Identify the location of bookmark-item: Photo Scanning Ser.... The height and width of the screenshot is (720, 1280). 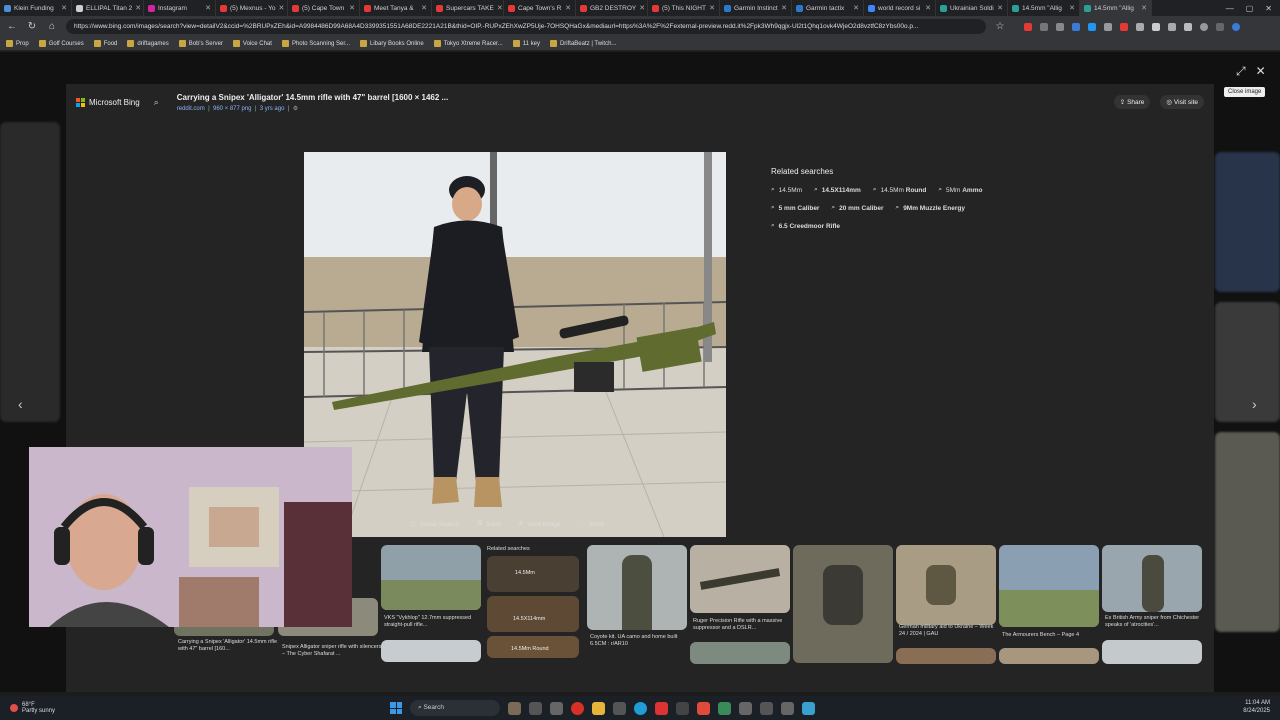
(315, 43).